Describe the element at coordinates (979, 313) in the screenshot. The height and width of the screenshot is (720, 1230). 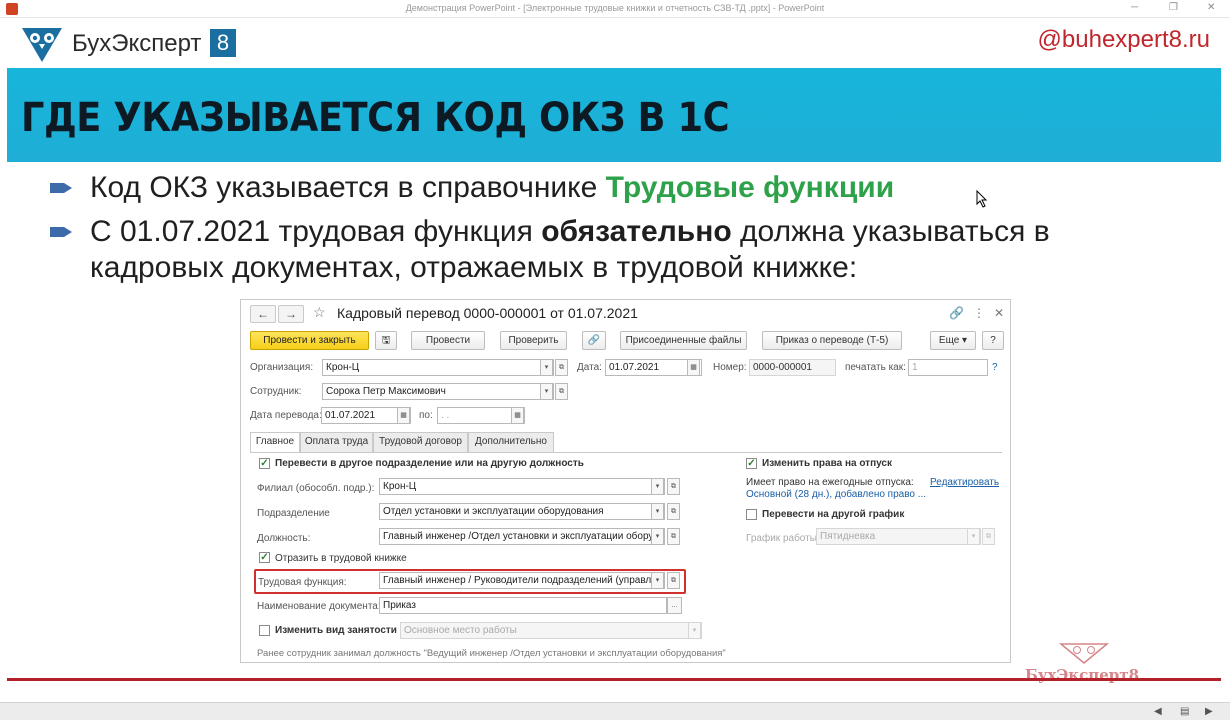
I see `more-vert-icon: ⋮` at that location.